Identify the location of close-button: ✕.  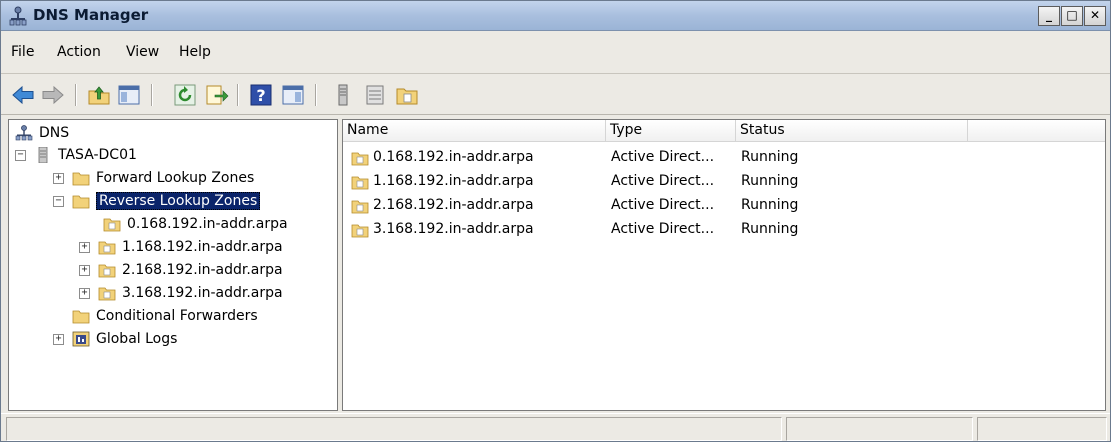
(1095, 16).